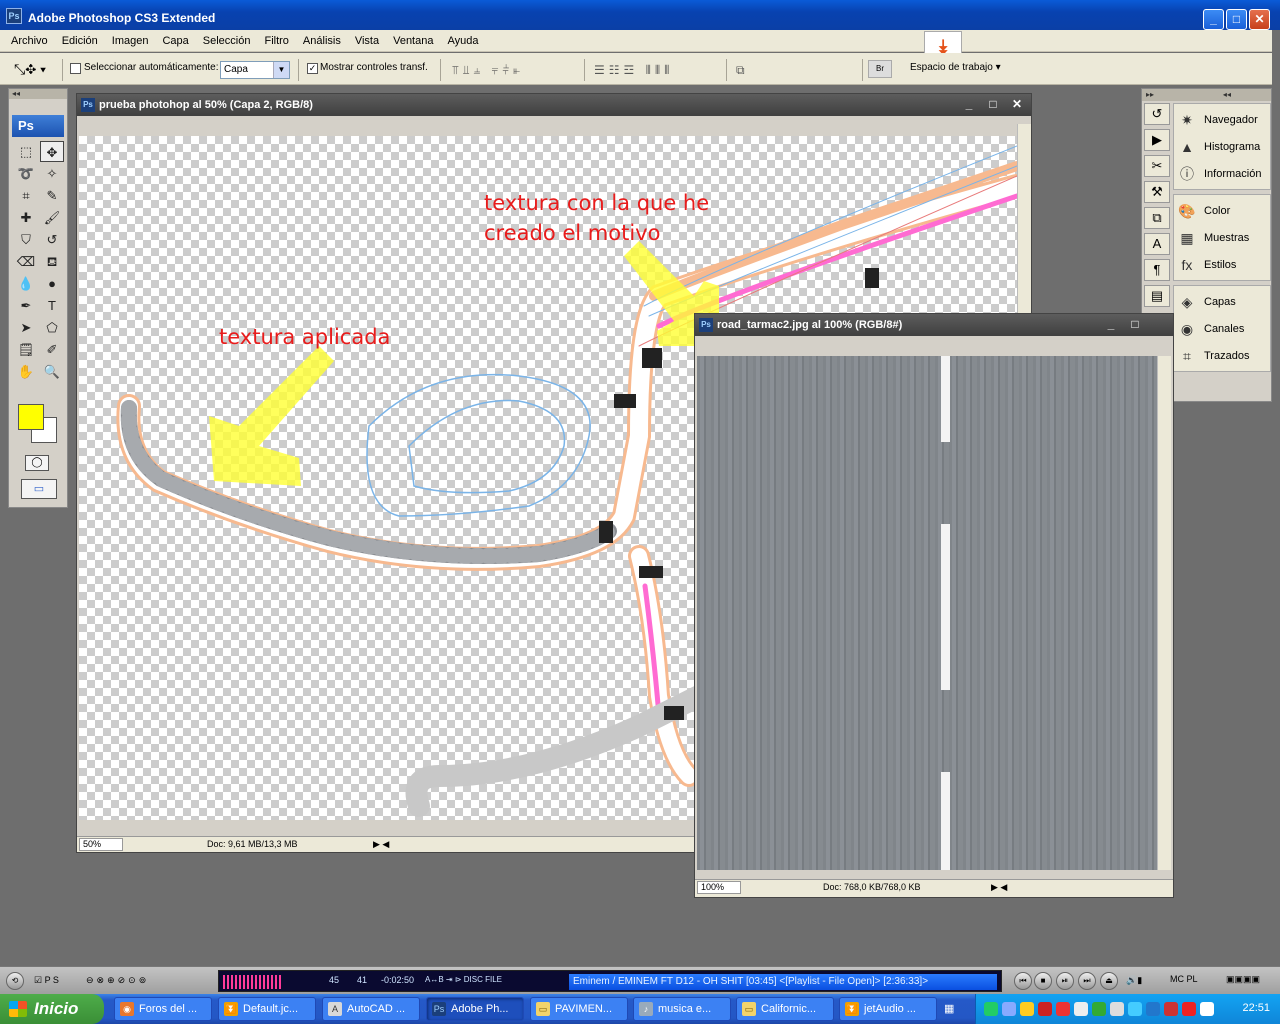 The image size is (1280, 1024). Describe the element at coordinates (255, 70) in the screenshot. I see `auto-select-dropdown: Capa ▼` at that location.